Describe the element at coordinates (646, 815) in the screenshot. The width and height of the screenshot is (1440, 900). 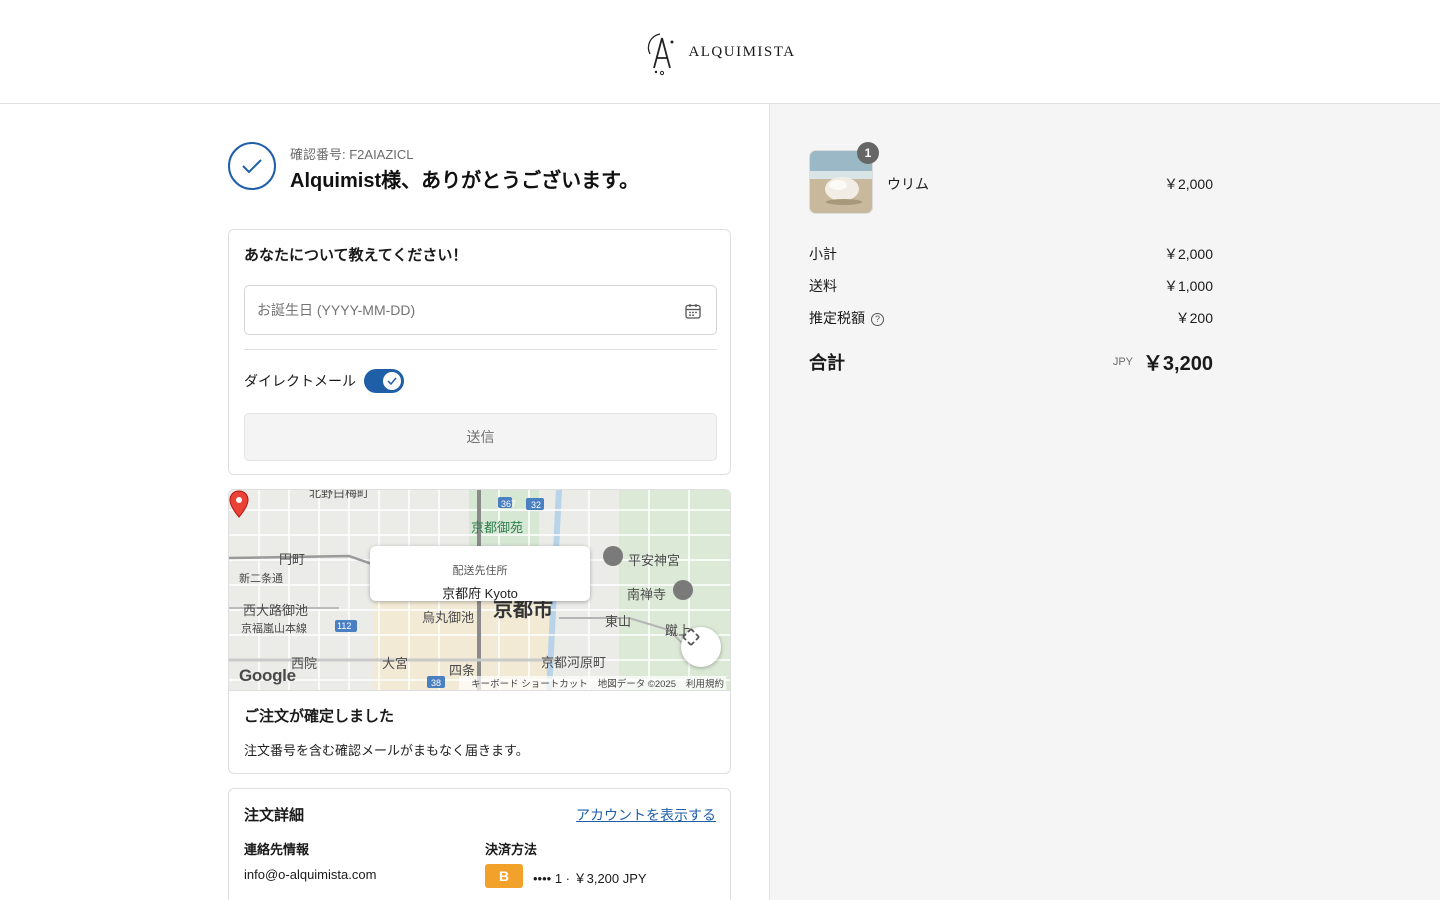
I see `view-account-link: アカウントを表示する` at that location.